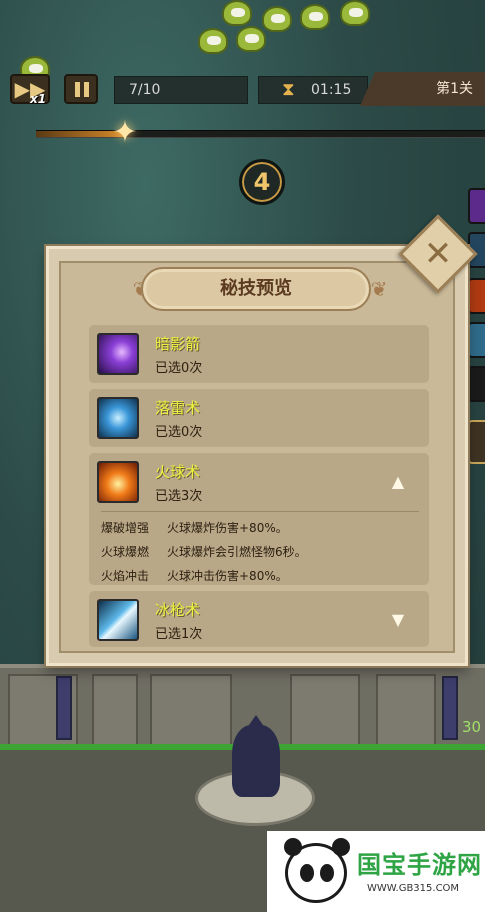 This screenshot has width=485, height=912. Describe the element at coordinates (178, 610) in the screenshot. I see `skill-name: 冰枪术` at that location.